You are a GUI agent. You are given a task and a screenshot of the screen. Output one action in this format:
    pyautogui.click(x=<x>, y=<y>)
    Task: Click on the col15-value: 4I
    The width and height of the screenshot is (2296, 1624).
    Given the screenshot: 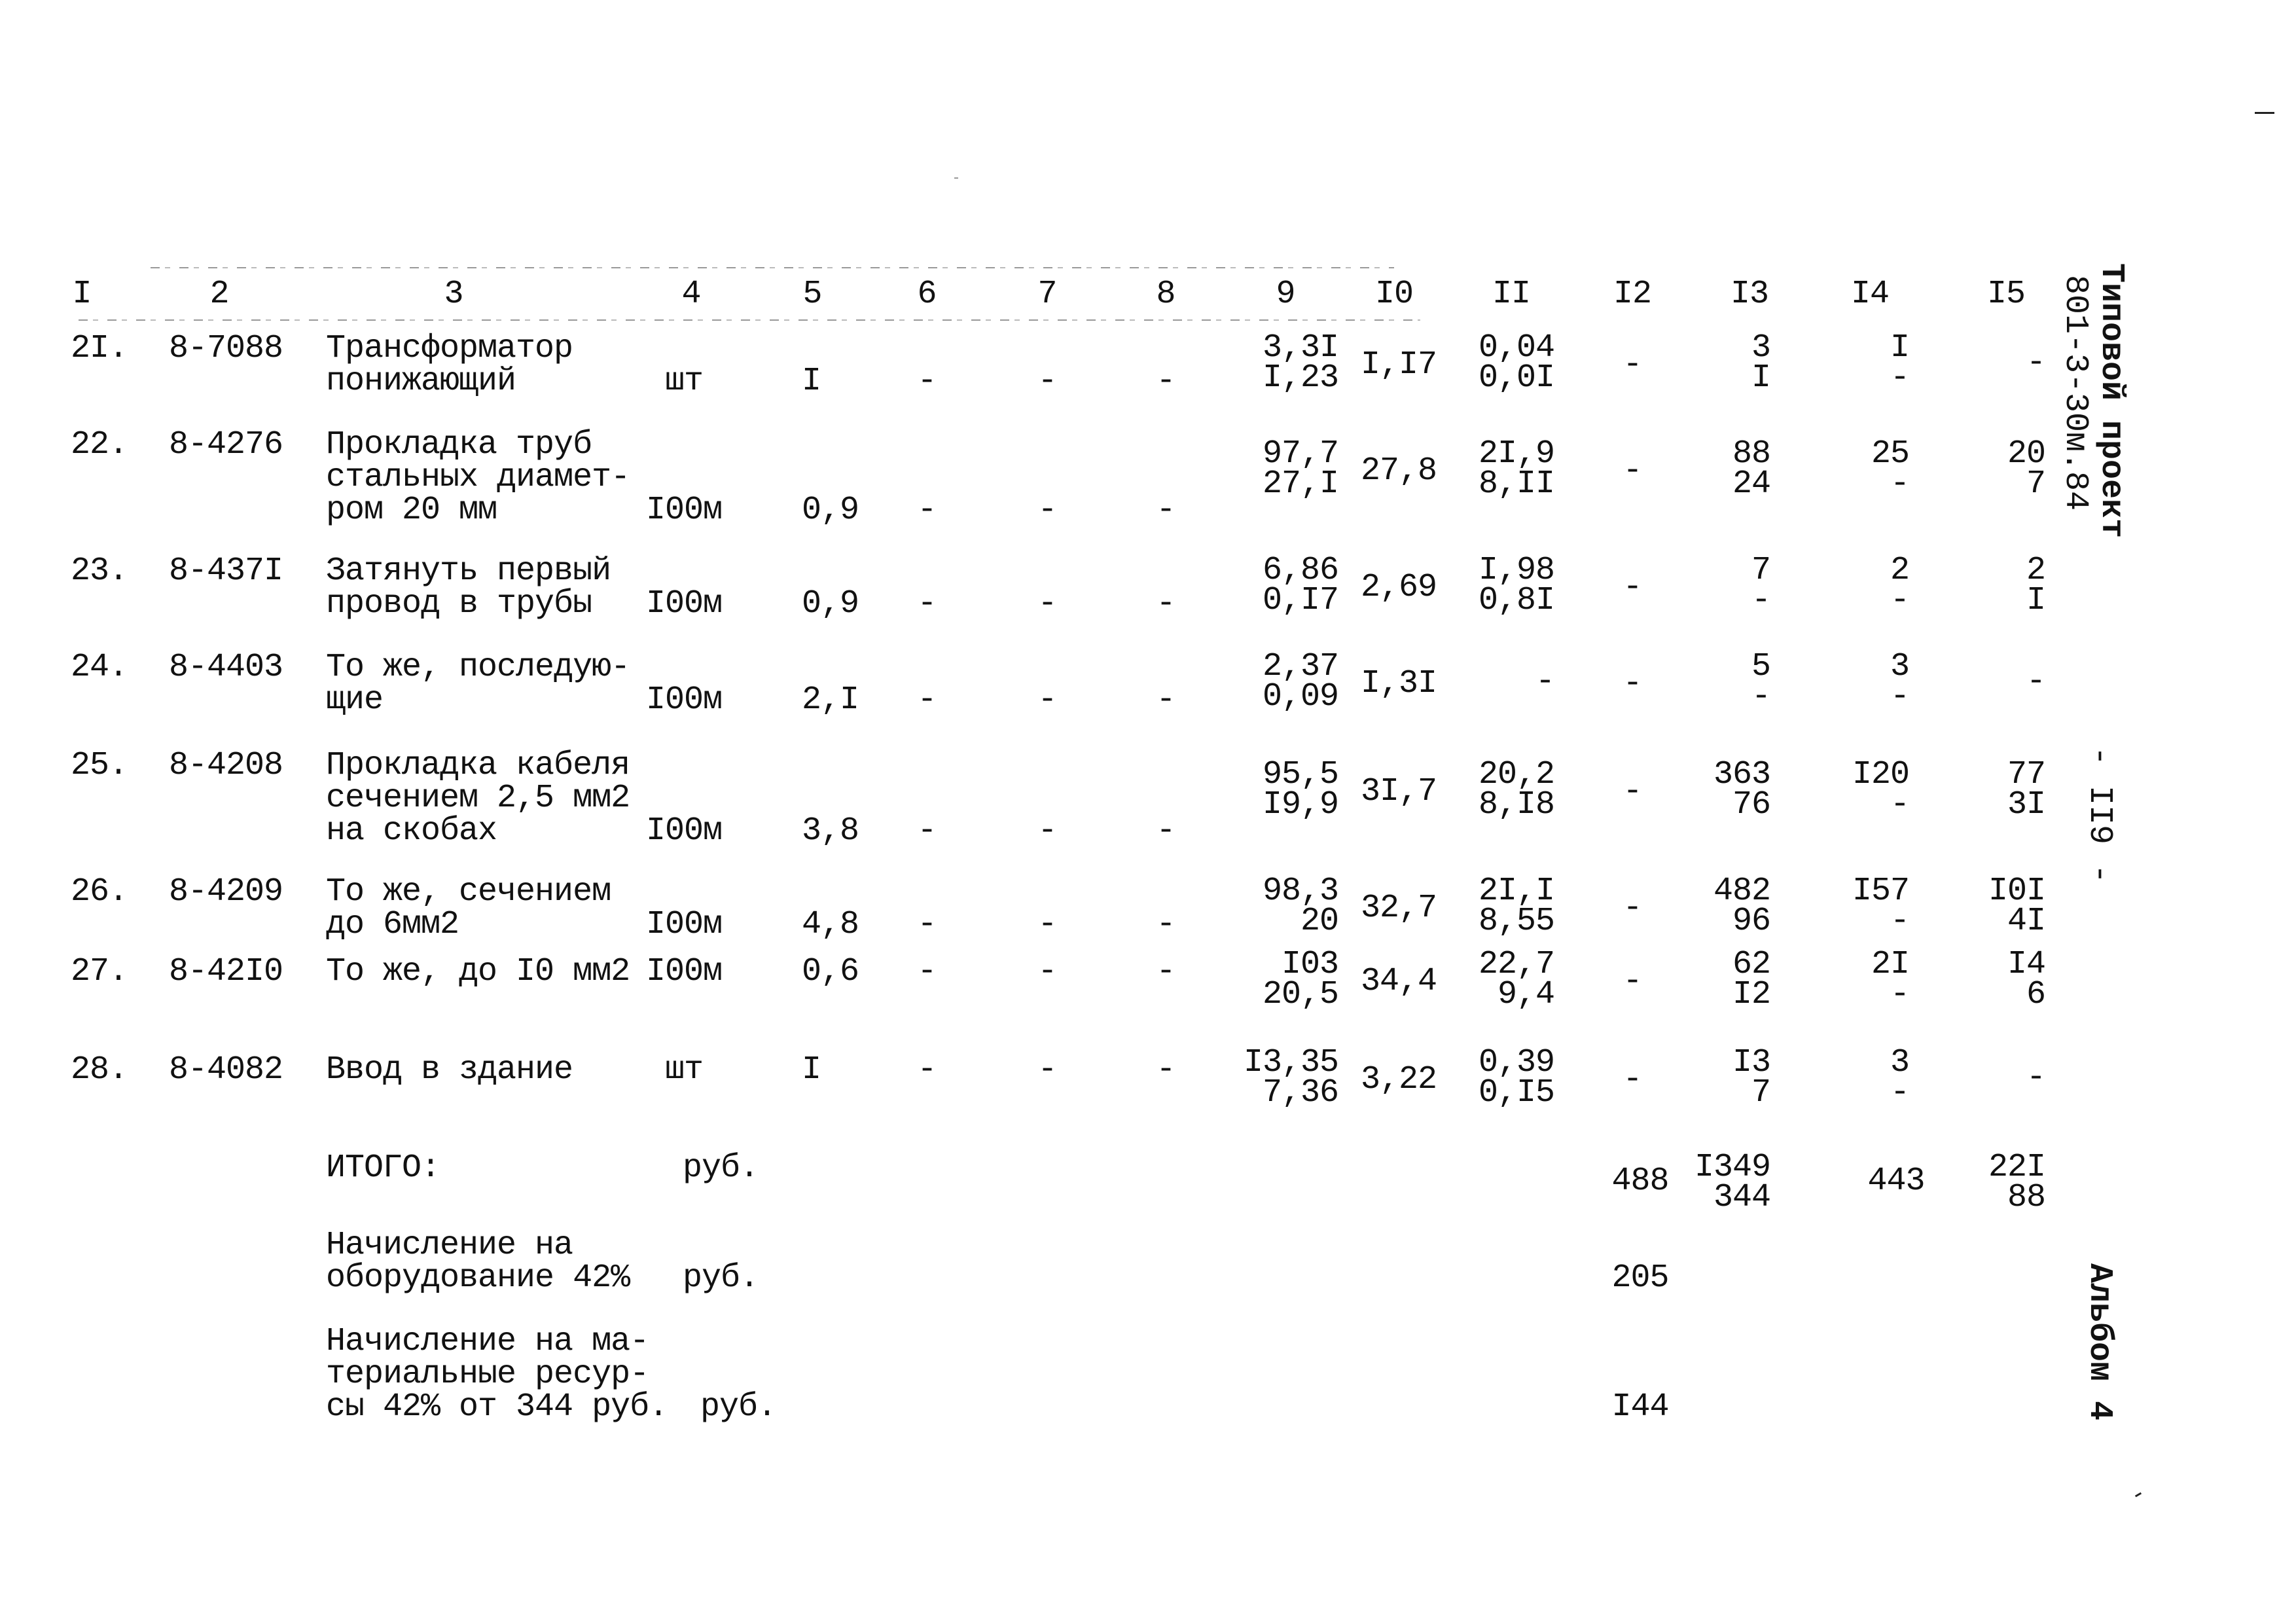 What is the action you would take?
    pyautogui.click(x=2026, y=921)
    